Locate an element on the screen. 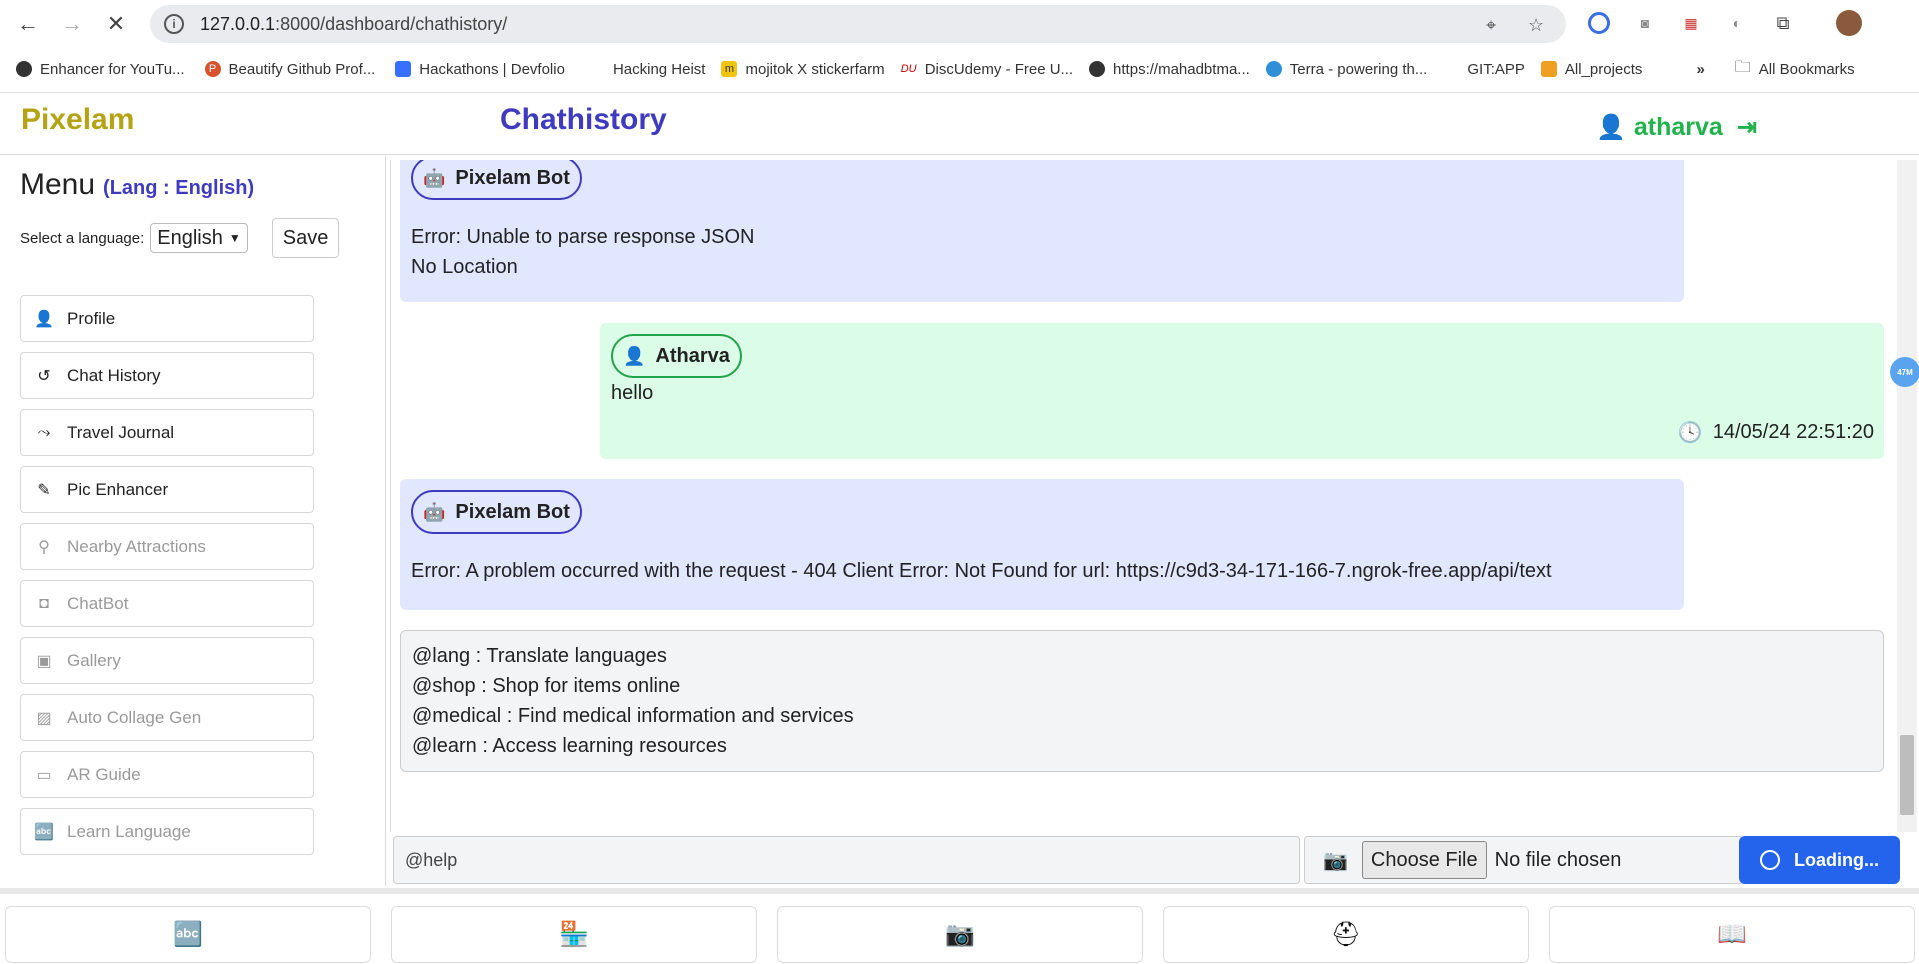  sidebar-item-learn-language: 🔤 Learn Language is located at coordinates (167, 831).